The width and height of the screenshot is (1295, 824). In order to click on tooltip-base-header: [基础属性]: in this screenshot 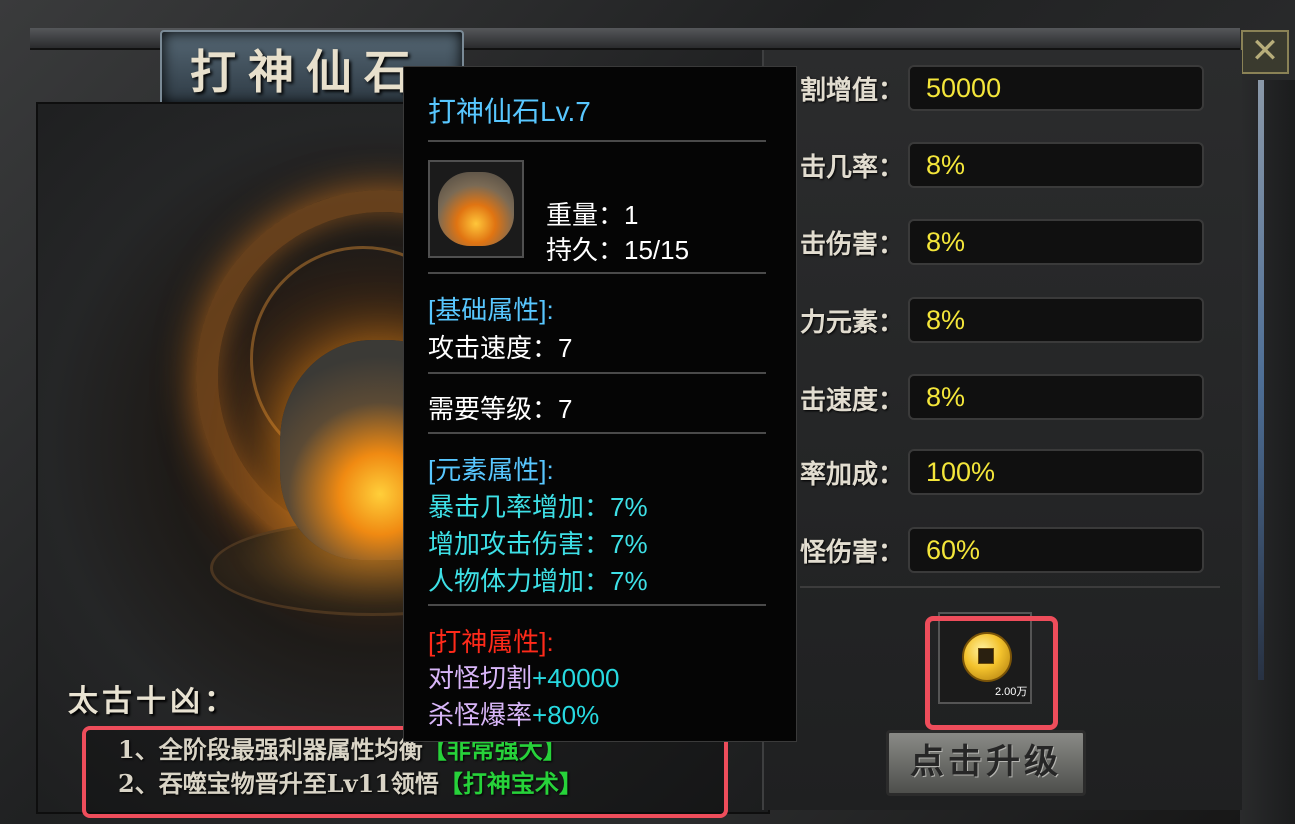, I will do `click(491, 310)`.